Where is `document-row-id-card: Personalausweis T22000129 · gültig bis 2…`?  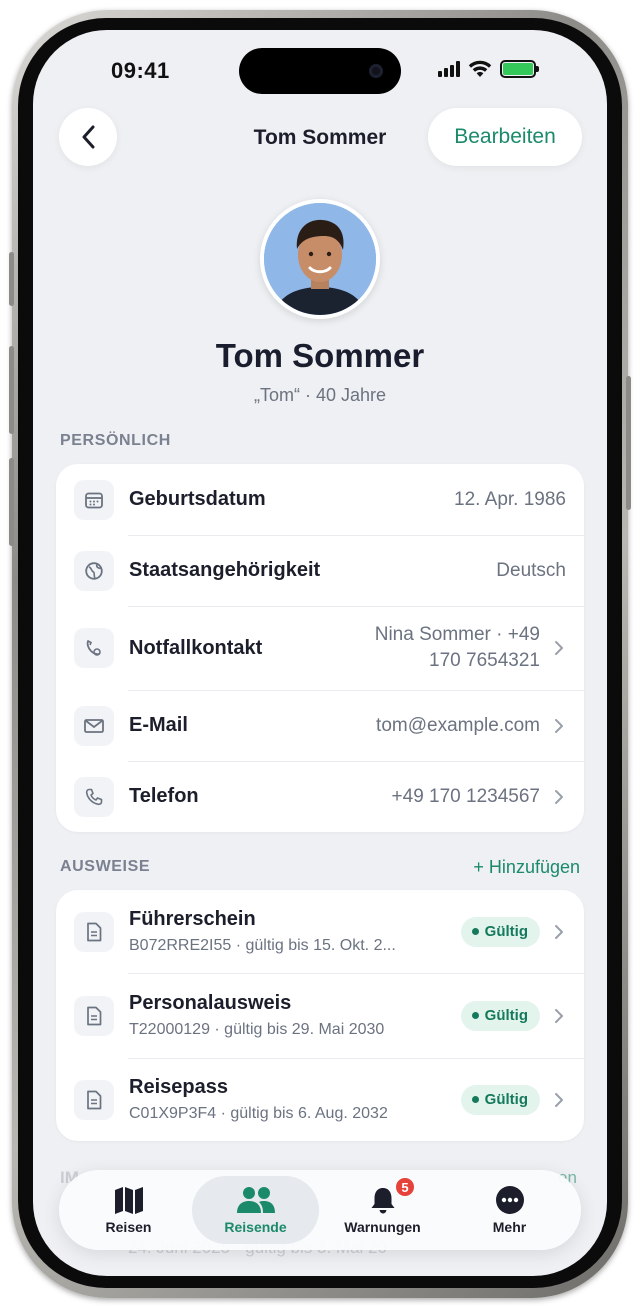 document-row-id-card: Personalausweis T22000129 · gültig bis 2… is located at coordinates (320, 1015).